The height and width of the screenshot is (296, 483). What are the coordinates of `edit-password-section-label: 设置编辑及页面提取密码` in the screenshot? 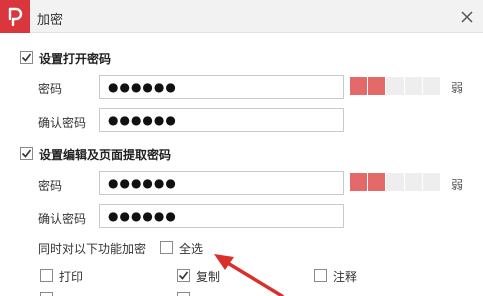 It's located at (105, 155).